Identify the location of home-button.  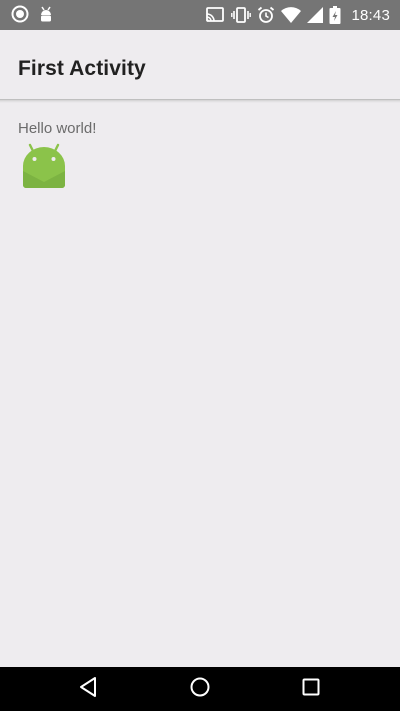
(200, 689).